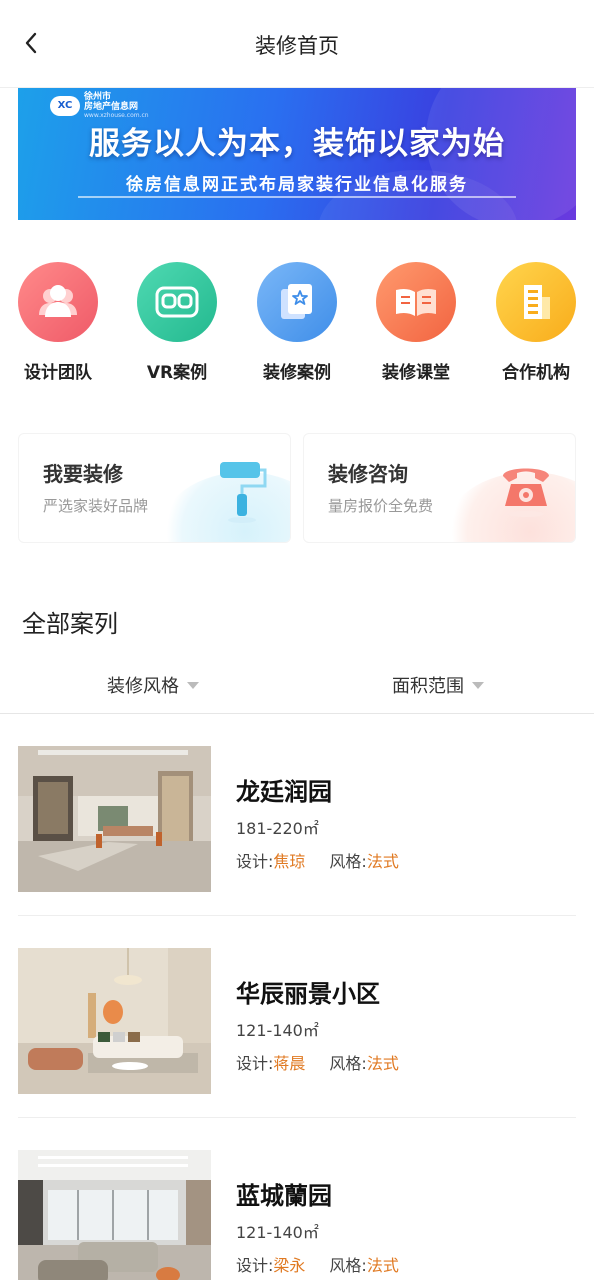 Image resolution: width=594 pixels, height=1280 pixels. I want to click on category-label: 合作机构, so click(536, 373).